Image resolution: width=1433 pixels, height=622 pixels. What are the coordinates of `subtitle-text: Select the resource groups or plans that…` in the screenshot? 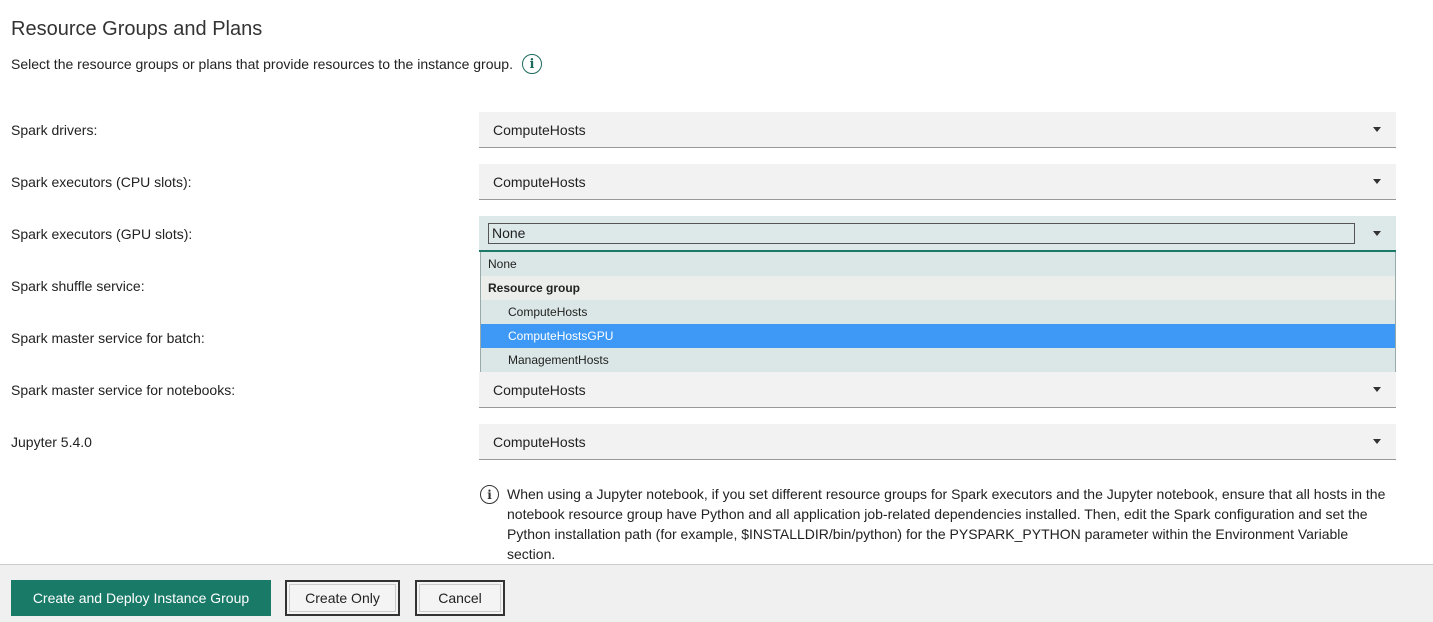 It's located at (262, 64).